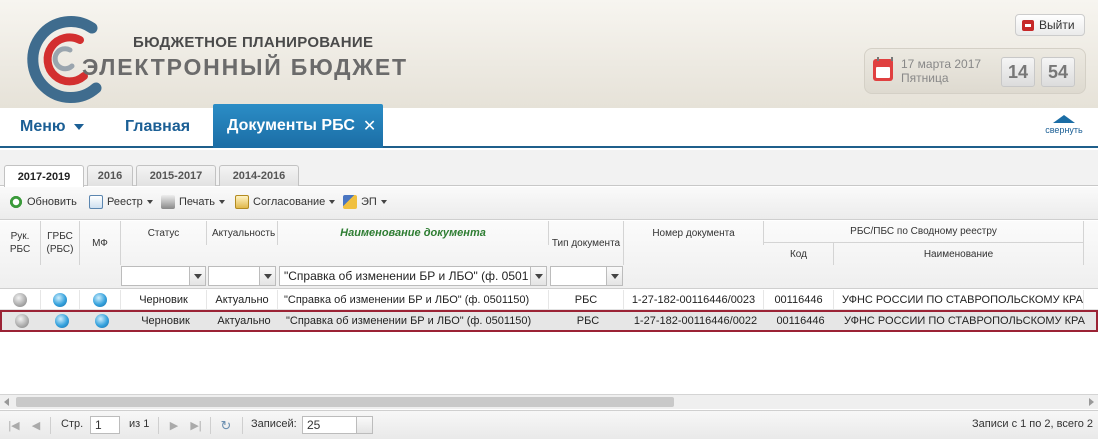  Describe the element at coordinates (291, 125) in the screenshot. I see `tab-documents-rbs-label: Документы РБС` at that location.